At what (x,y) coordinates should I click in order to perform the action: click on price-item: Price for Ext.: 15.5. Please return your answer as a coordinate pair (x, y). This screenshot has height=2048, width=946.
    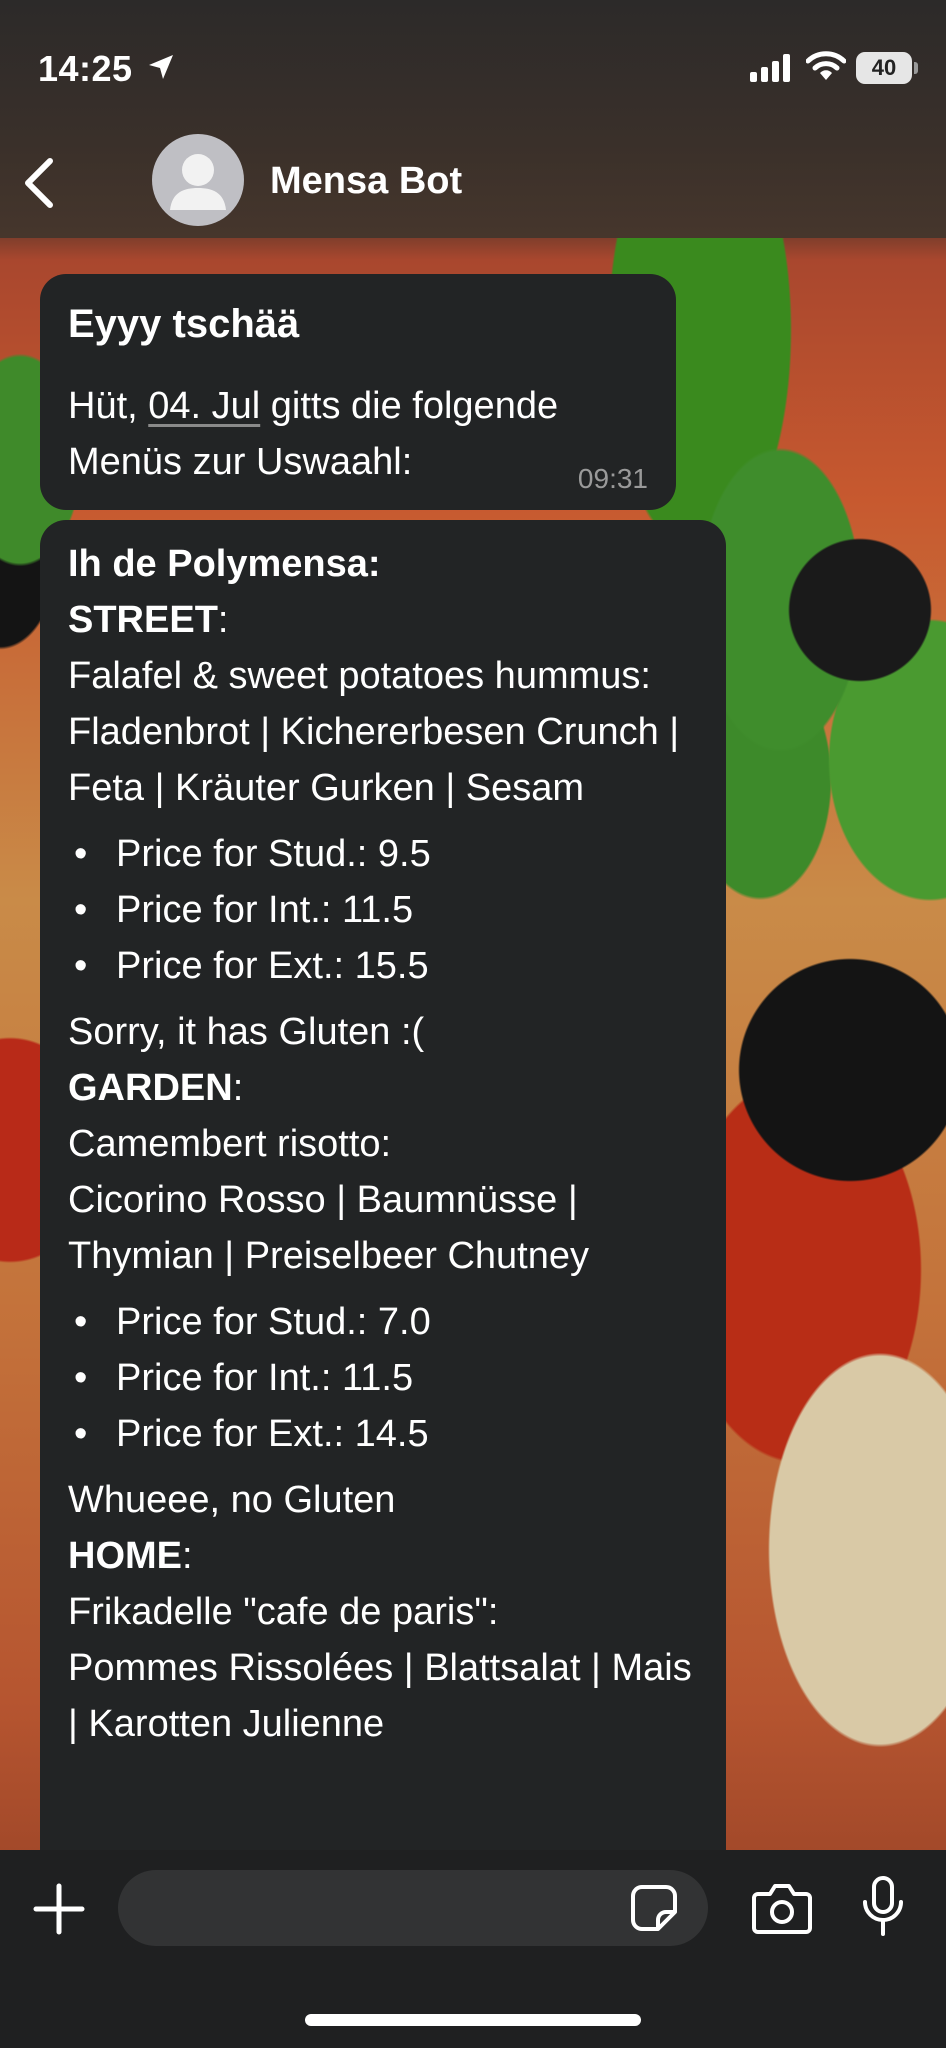
    Looking at the image, I should click on (388, 966).